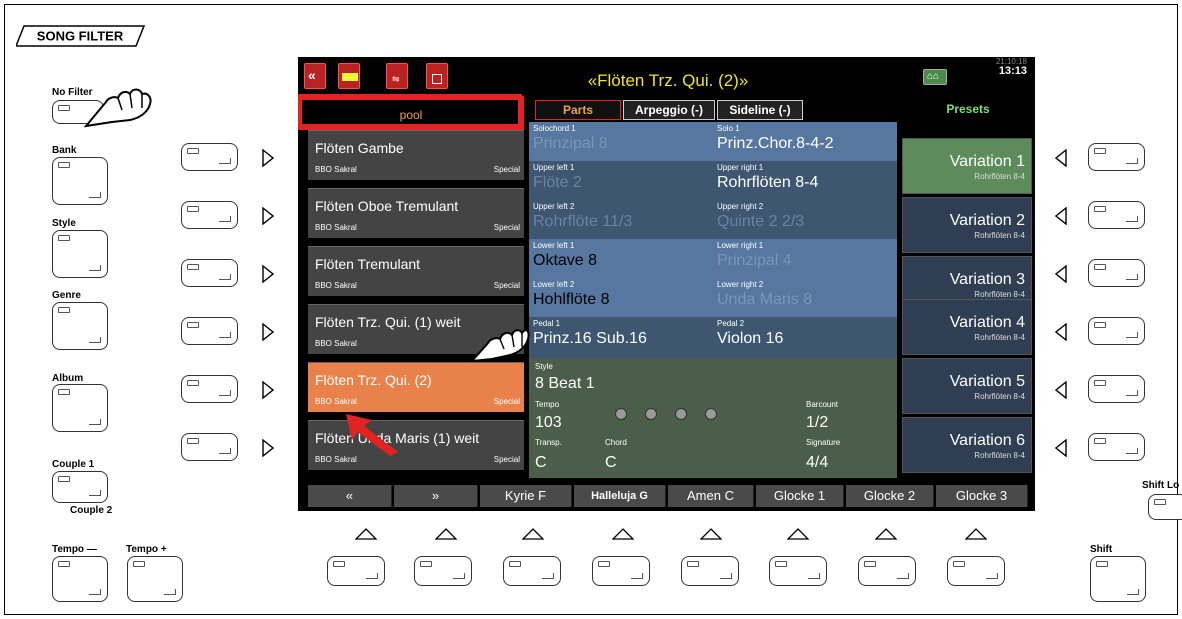 The width and height of the screenshot is (1182, 619). Describe the element at coordinates (583, 221) in the screenshot. I see `part-value: Rohrflöte 11/3` at that location.